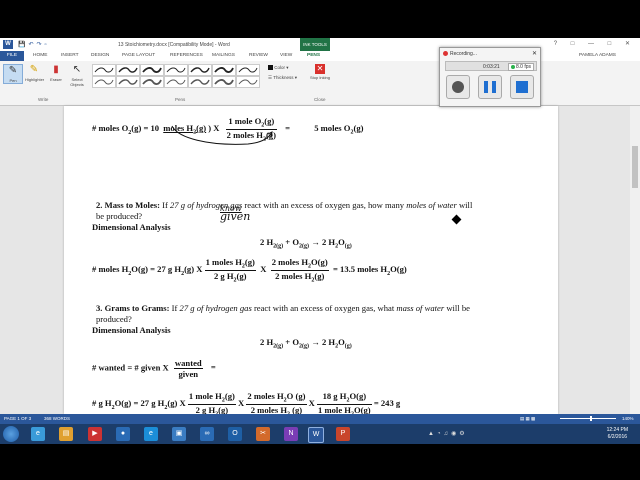  I want to click on pen-button: ✎ Pen, so click(13, 74).